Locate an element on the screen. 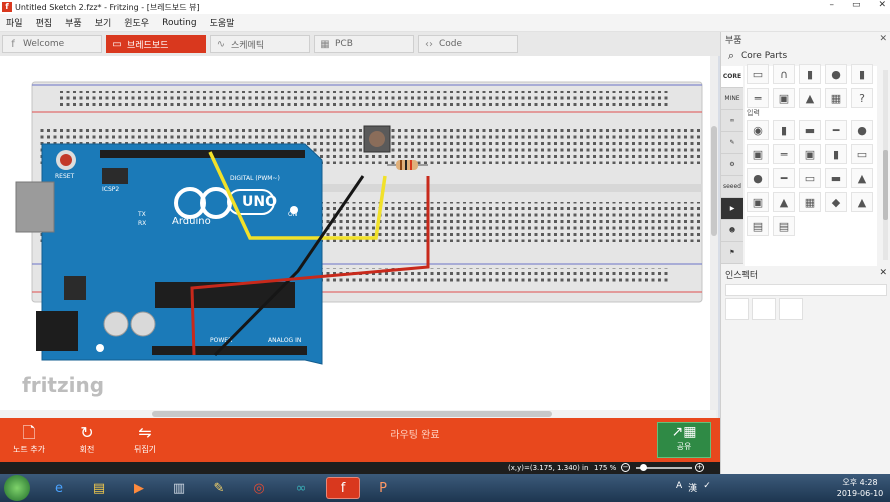  parts-scrollbar is located at coordinates (885, 165).